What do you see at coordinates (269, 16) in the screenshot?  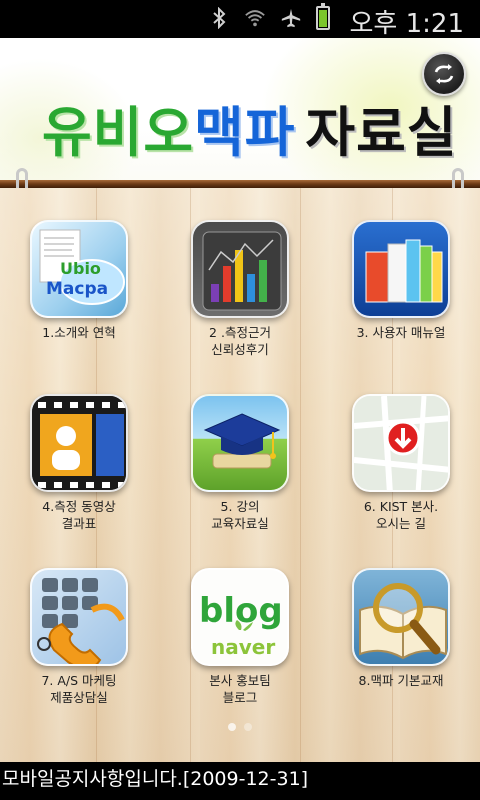 I see `status-icons` at bounding box center [269, 16].